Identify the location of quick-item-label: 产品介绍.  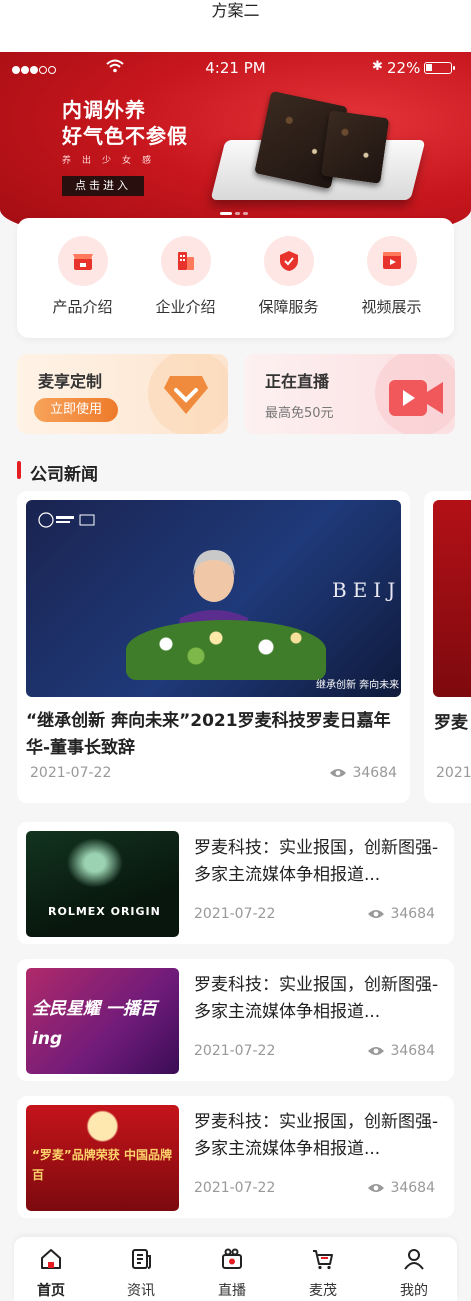
(82, 307).